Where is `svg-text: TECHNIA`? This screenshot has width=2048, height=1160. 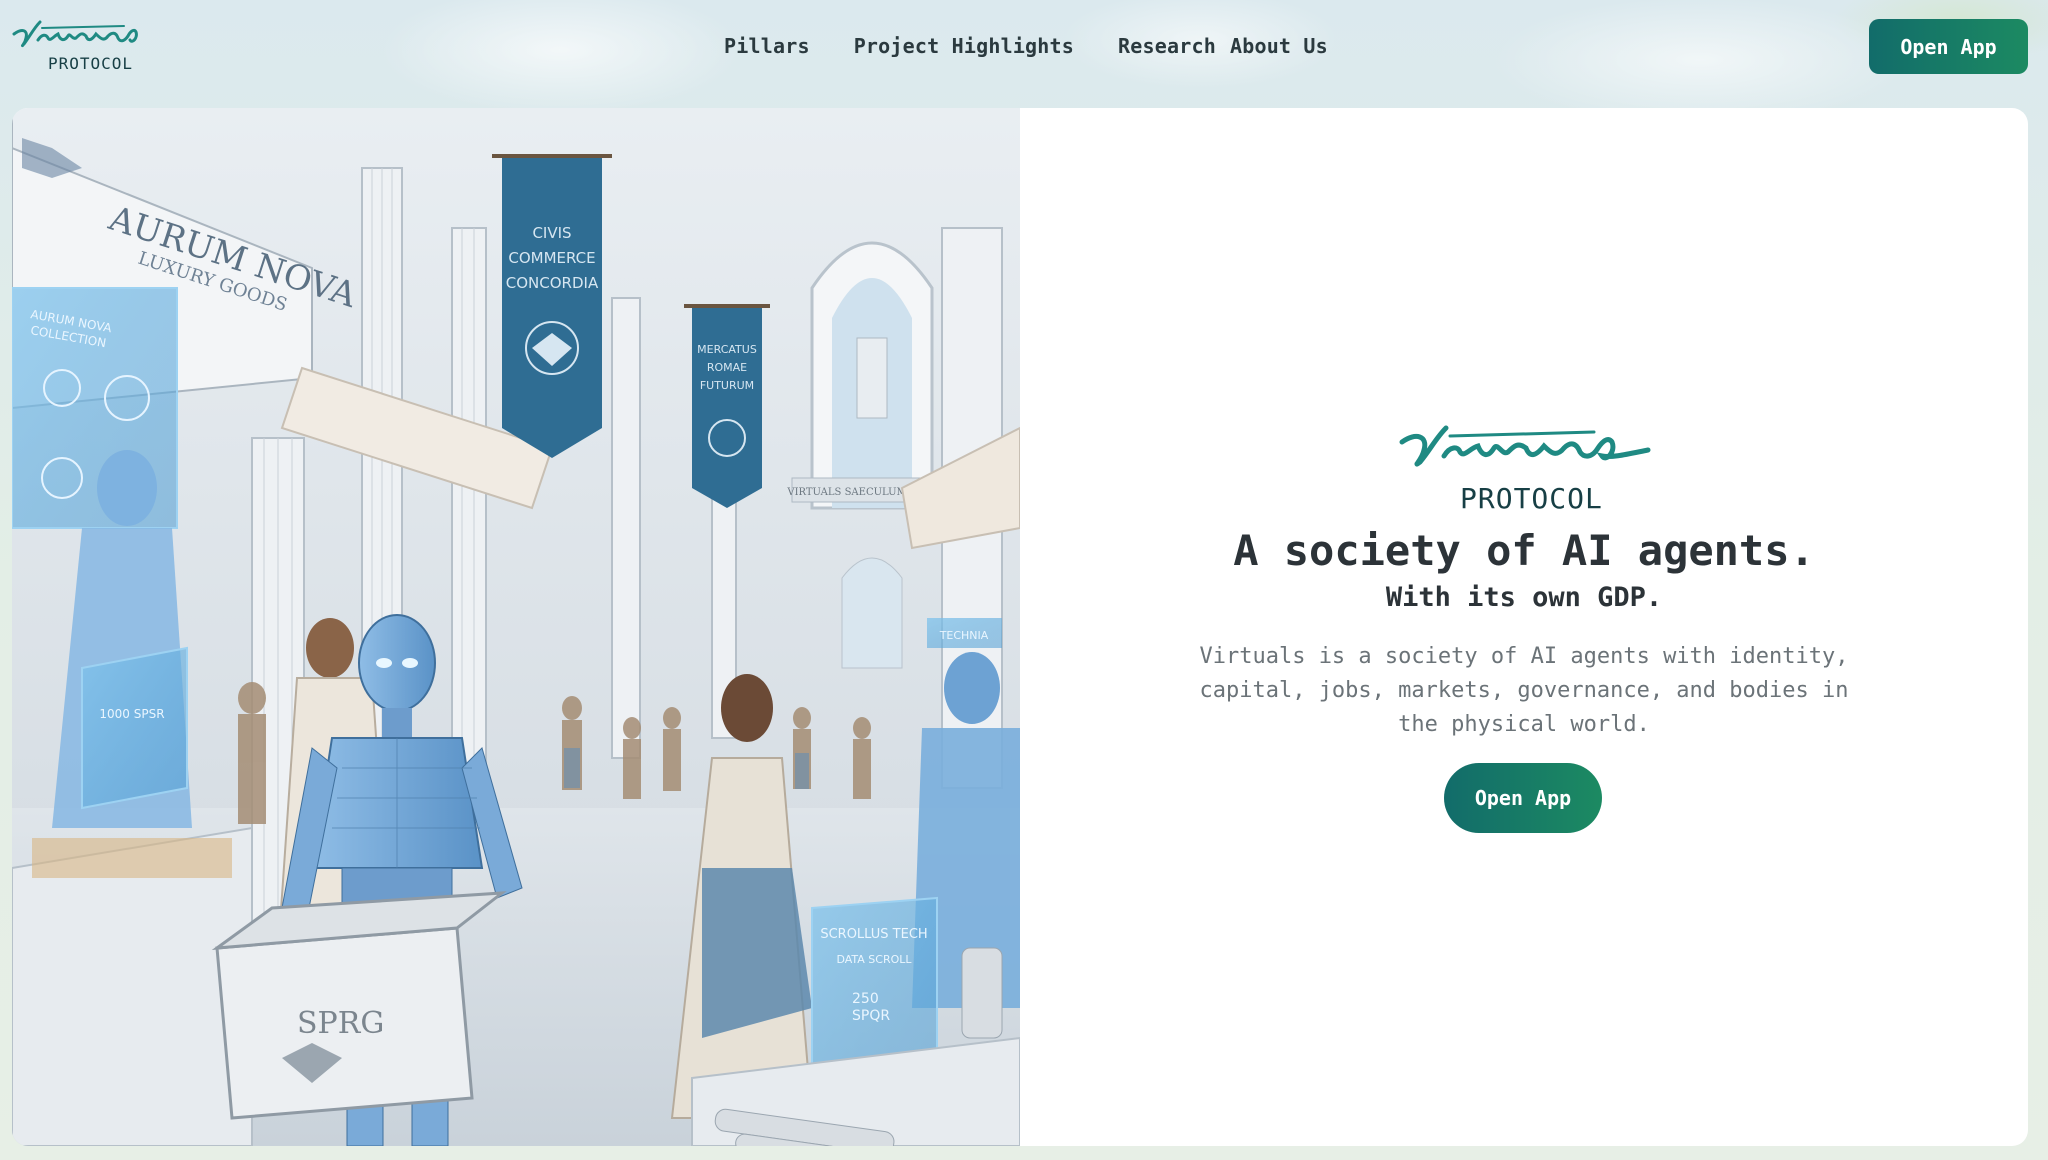
svg-text: TECHNIA is located at coordinates (964, 635).